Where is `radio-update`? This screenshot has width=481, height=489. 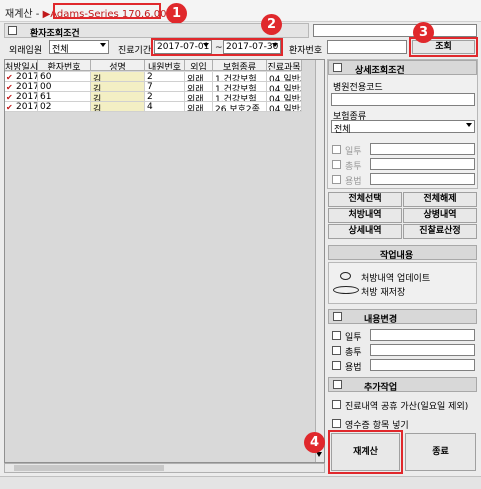 radio-update is located at coordinates (345, 276).